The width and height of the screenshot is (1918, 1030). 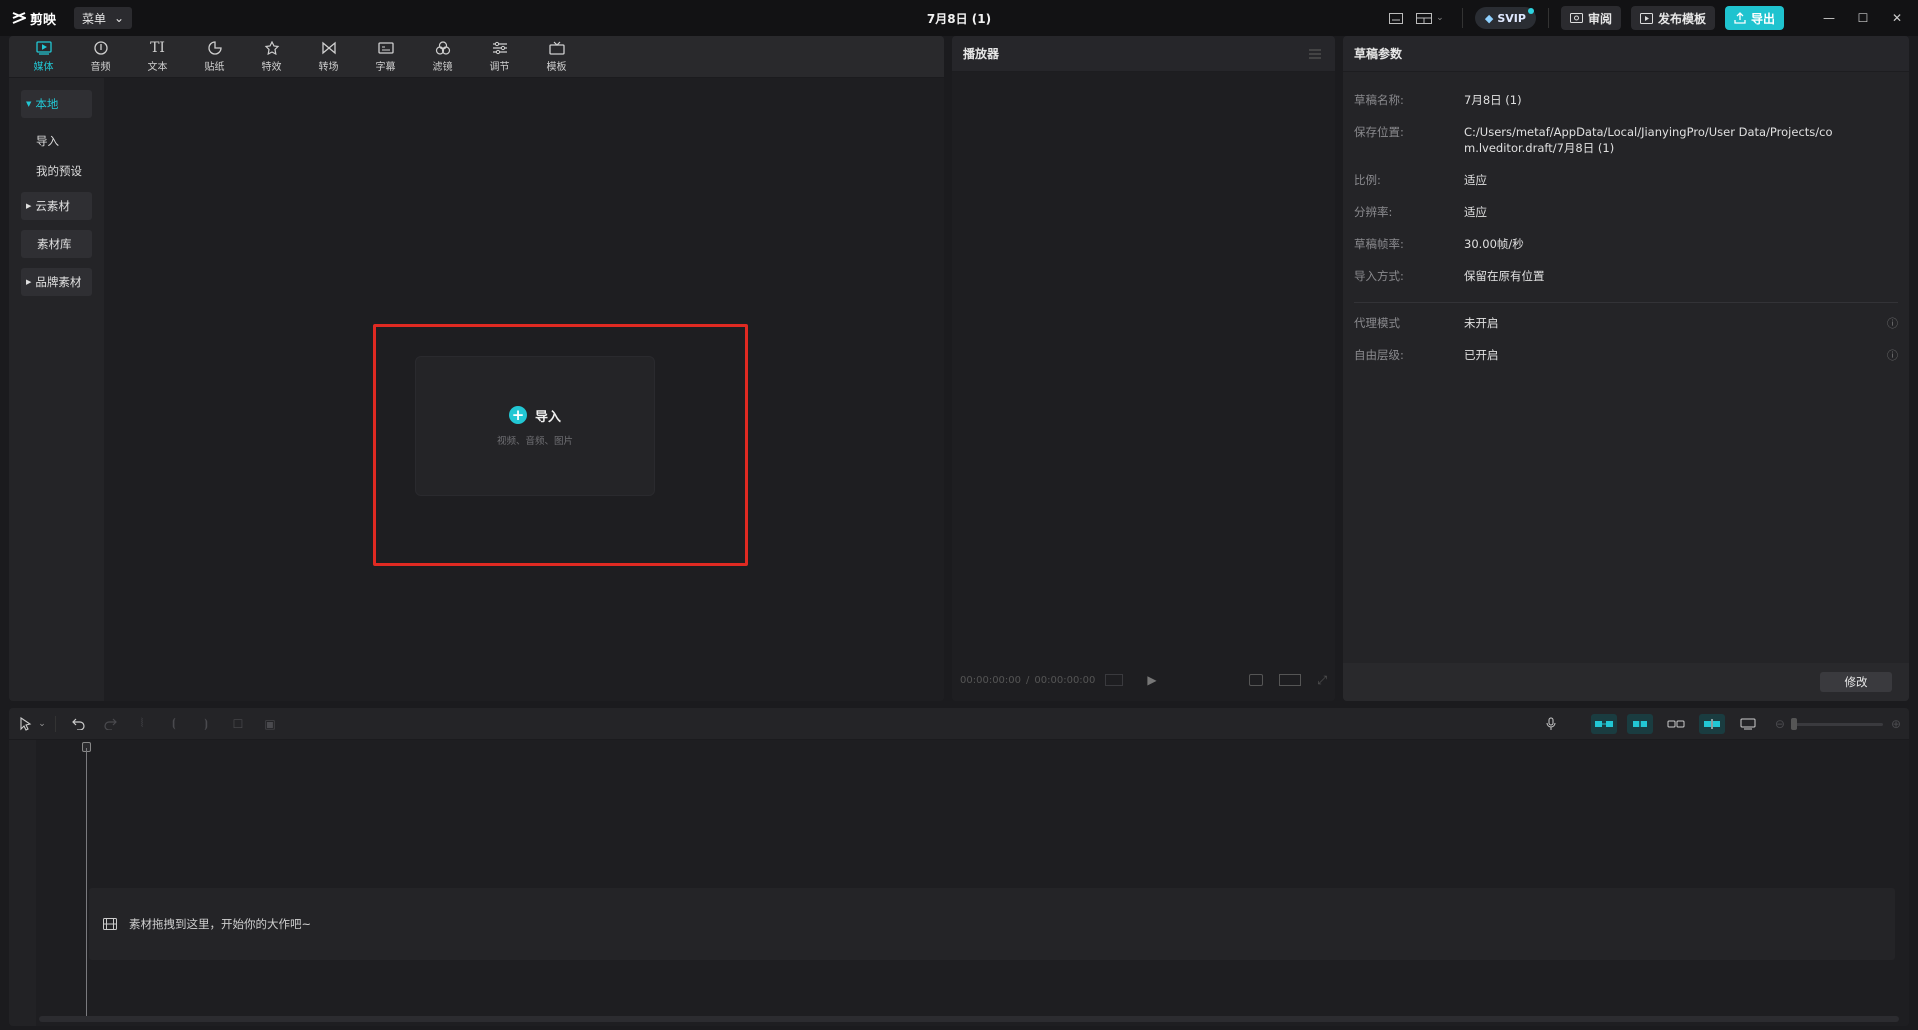 What do you see at coordinates (214, 67) in the screenshot?
I see `tab-label: 贴纸` at bounding box center [214, 67].